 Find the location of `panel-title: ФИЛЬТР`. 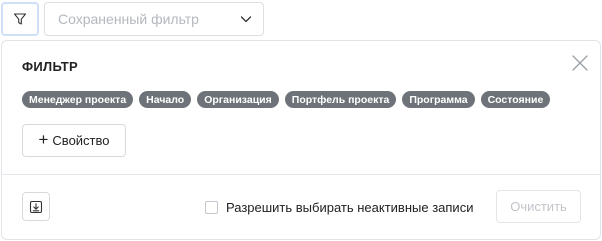

panel-title: ФИЛЬТР is located at coordinates (50, 66).